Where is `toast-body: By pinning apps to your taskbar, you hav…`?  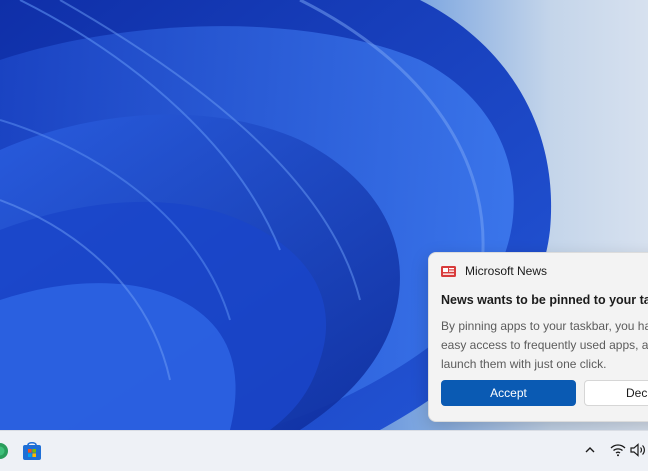 toast-body: By pinning apps to your taskbar, you hav… is located at coordinates (544, 345).